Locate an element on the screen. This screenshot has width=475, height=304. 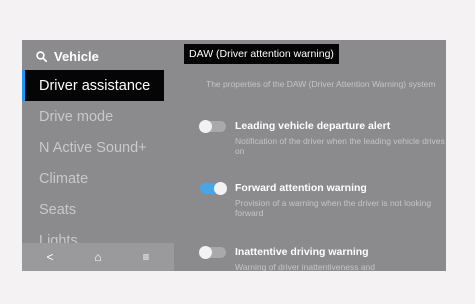
home-button: ⌂ is located at coordinates (98, 257).